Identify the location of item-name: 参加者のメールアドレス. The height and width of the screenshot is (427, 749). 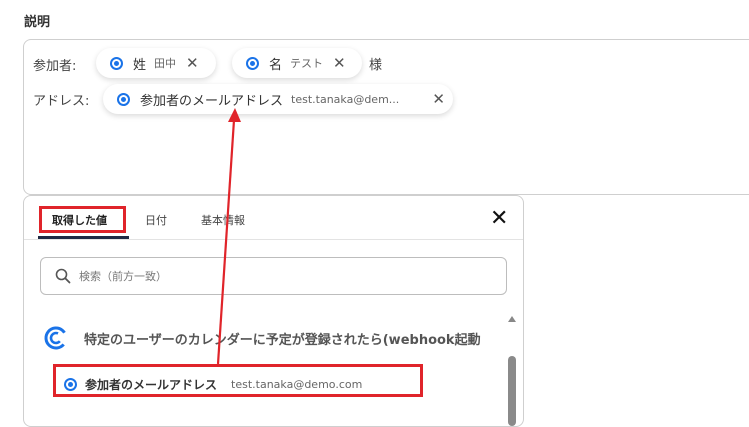
(151, 384).